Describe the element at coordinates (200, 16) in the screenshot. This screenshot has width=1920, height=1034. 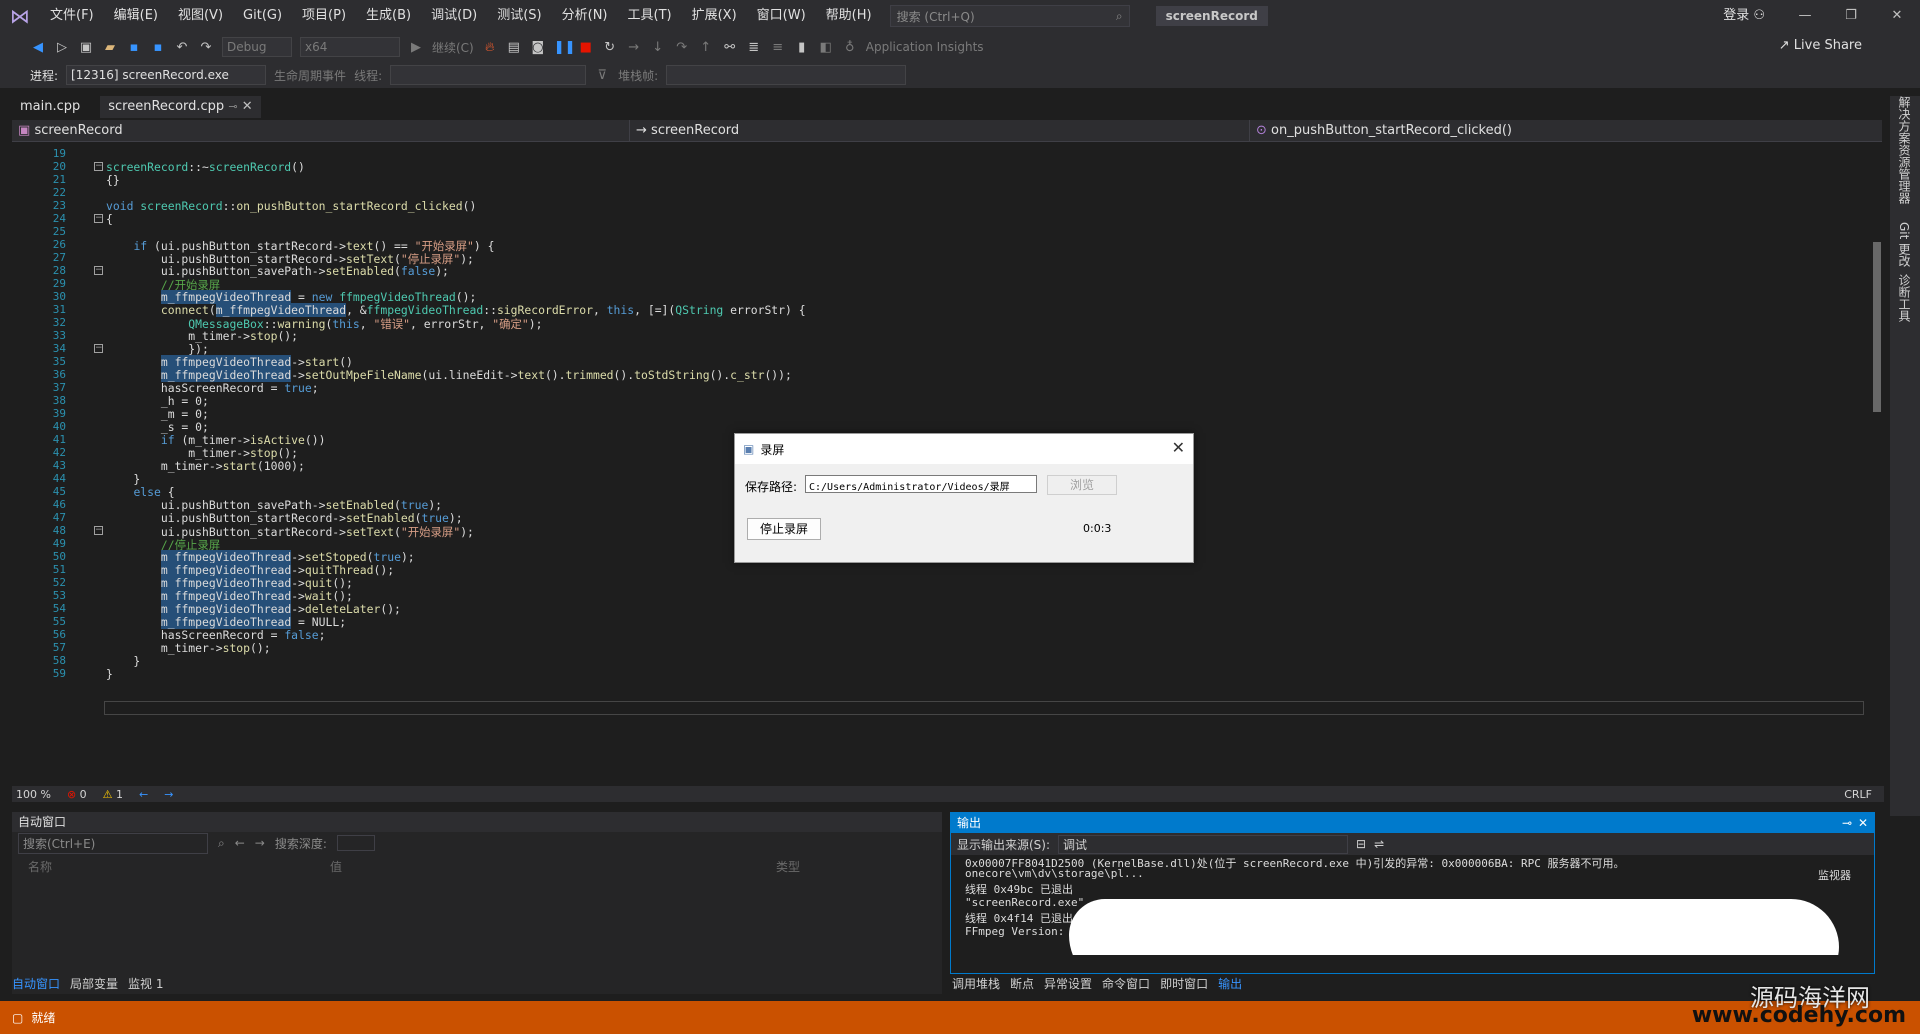
I see `menu-item: 视图(V)` at that location.